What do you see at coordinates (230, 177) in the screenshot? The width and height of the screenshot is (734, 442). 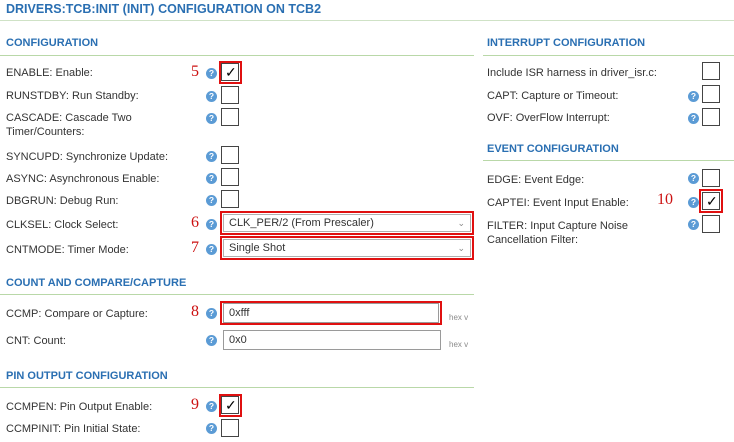 I see `async-checkbox` at bounding box center [230, 177].